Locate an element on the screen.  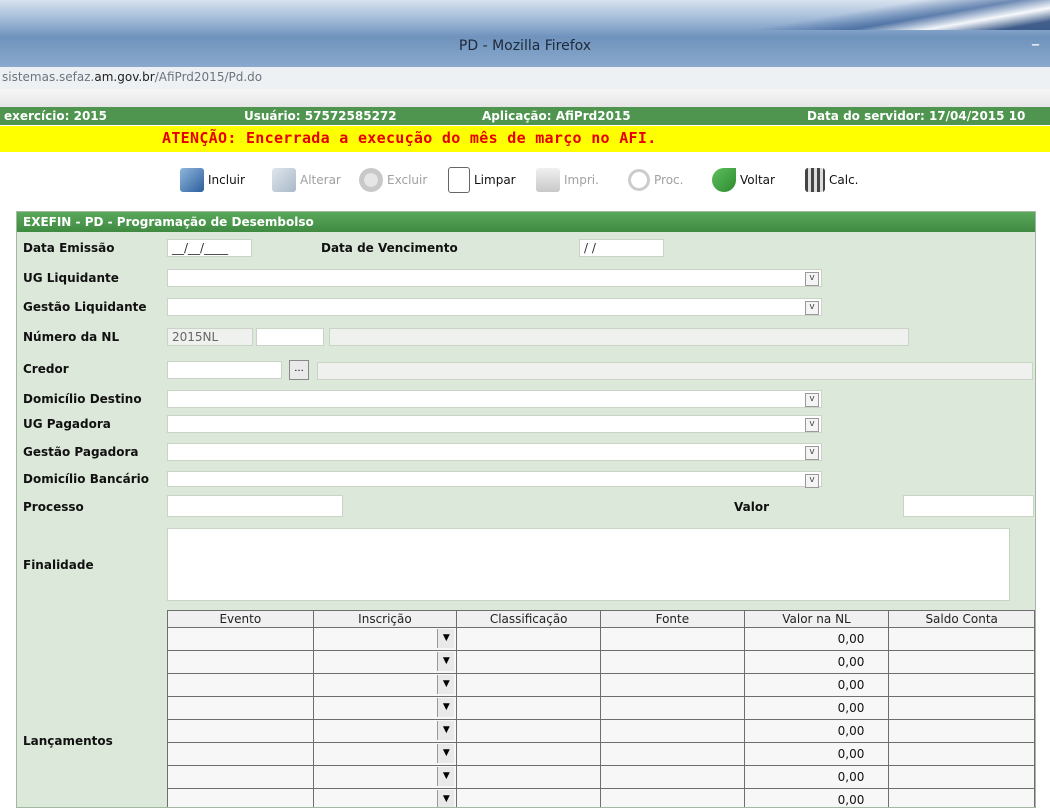
ug-pagadora-select: v is located at coordinates (494, 424).